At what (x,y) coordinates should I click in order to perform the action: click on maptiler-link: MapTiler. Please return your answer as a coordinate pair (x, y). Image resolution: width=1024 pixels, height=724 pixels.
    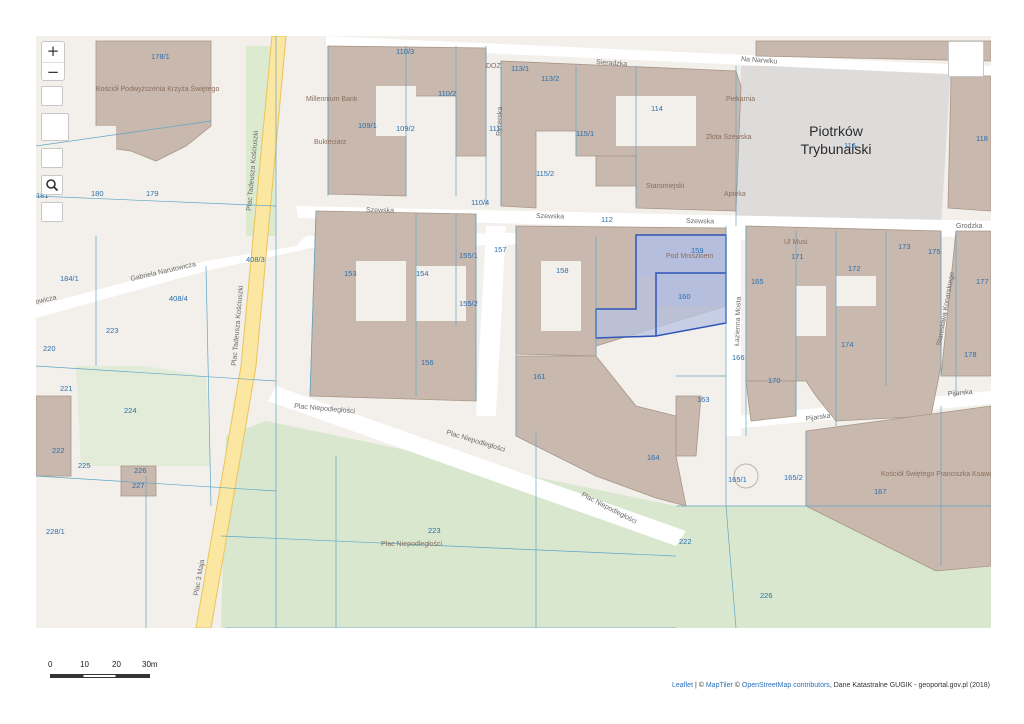
    Looking at the image, I should click on (719, 685).